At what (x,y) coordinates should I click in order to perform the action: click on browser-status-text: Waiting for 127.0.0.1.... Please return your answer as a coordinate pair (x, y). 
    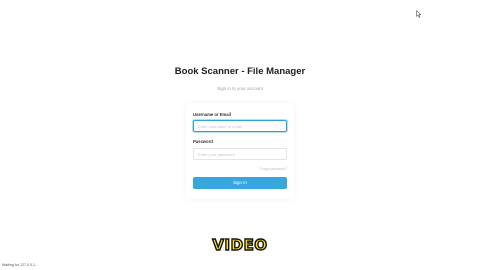
    Looking at the image, I should click on (20, 265).